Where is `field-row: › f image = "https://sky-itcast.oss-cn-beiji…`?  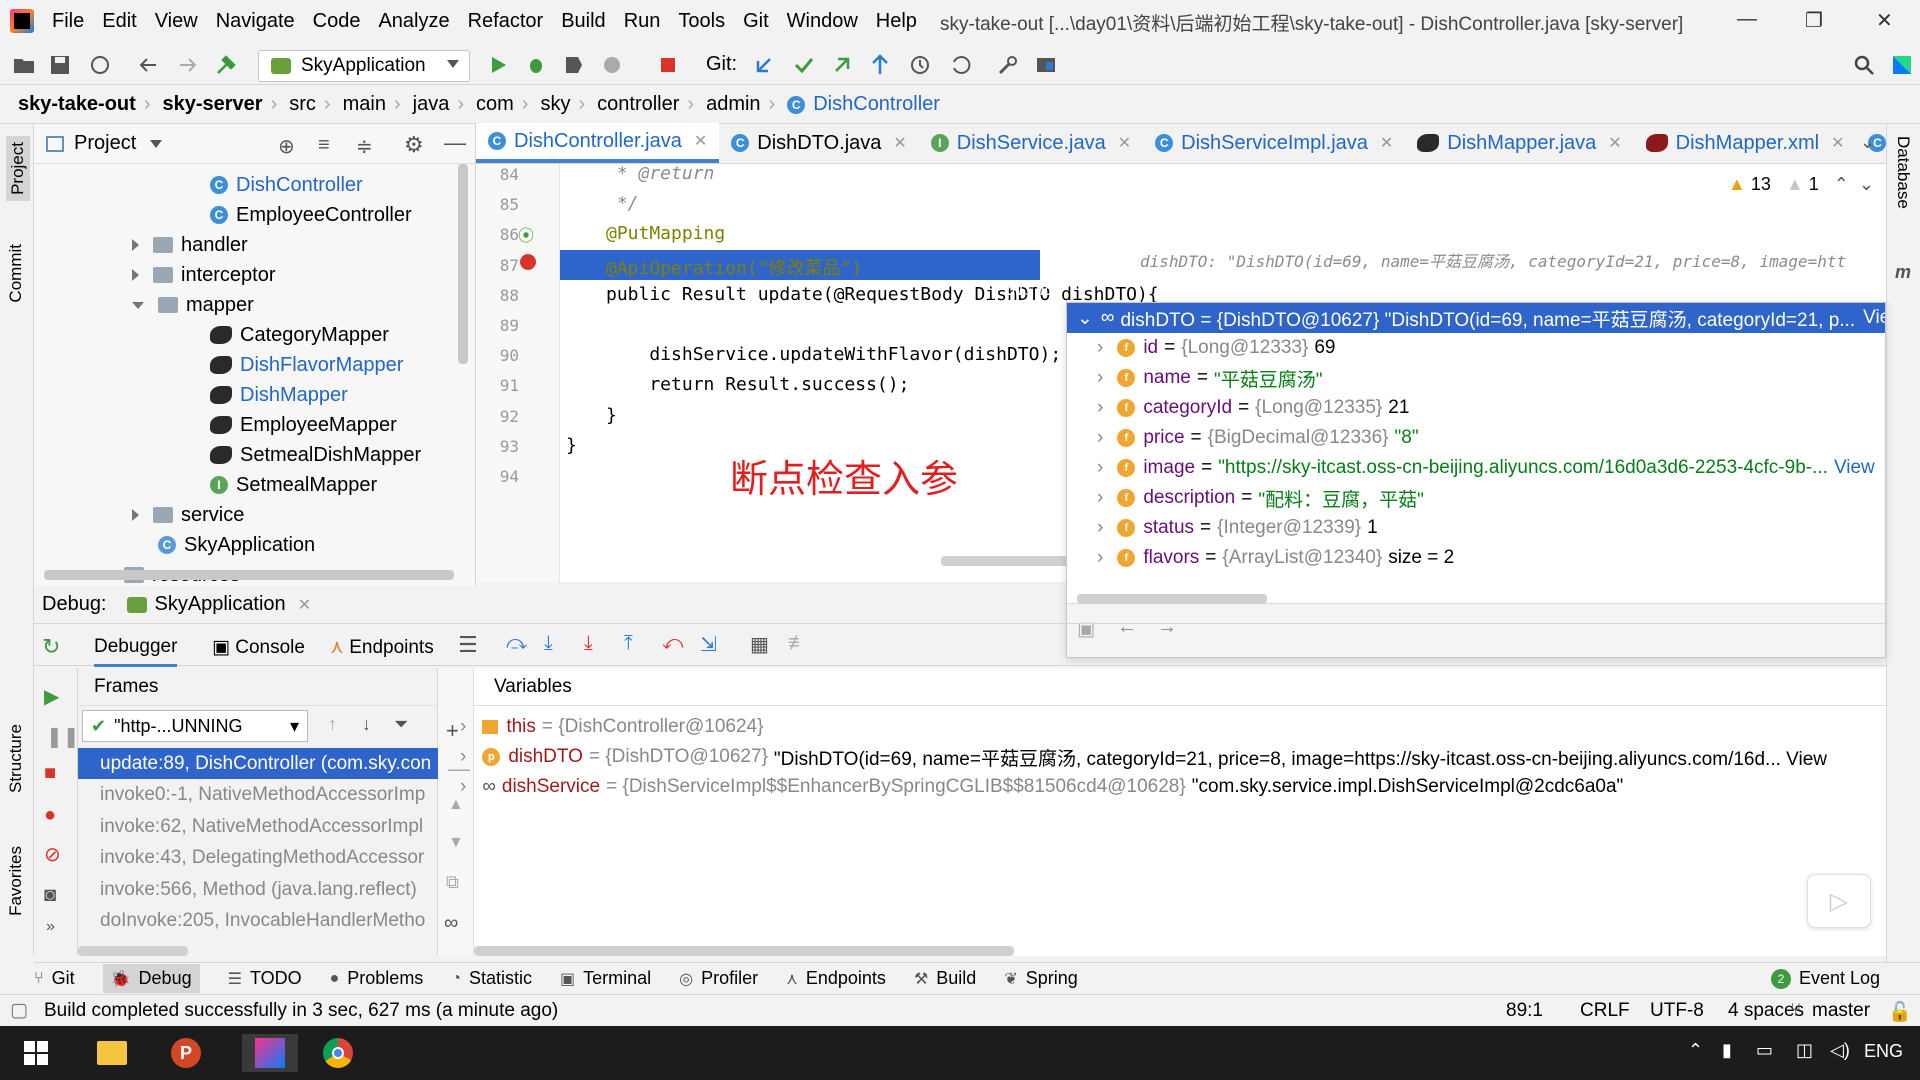 field-row: › f image = "https://sky-itcast.oss-cn-beiji… is located at coordinates (1486, 468).